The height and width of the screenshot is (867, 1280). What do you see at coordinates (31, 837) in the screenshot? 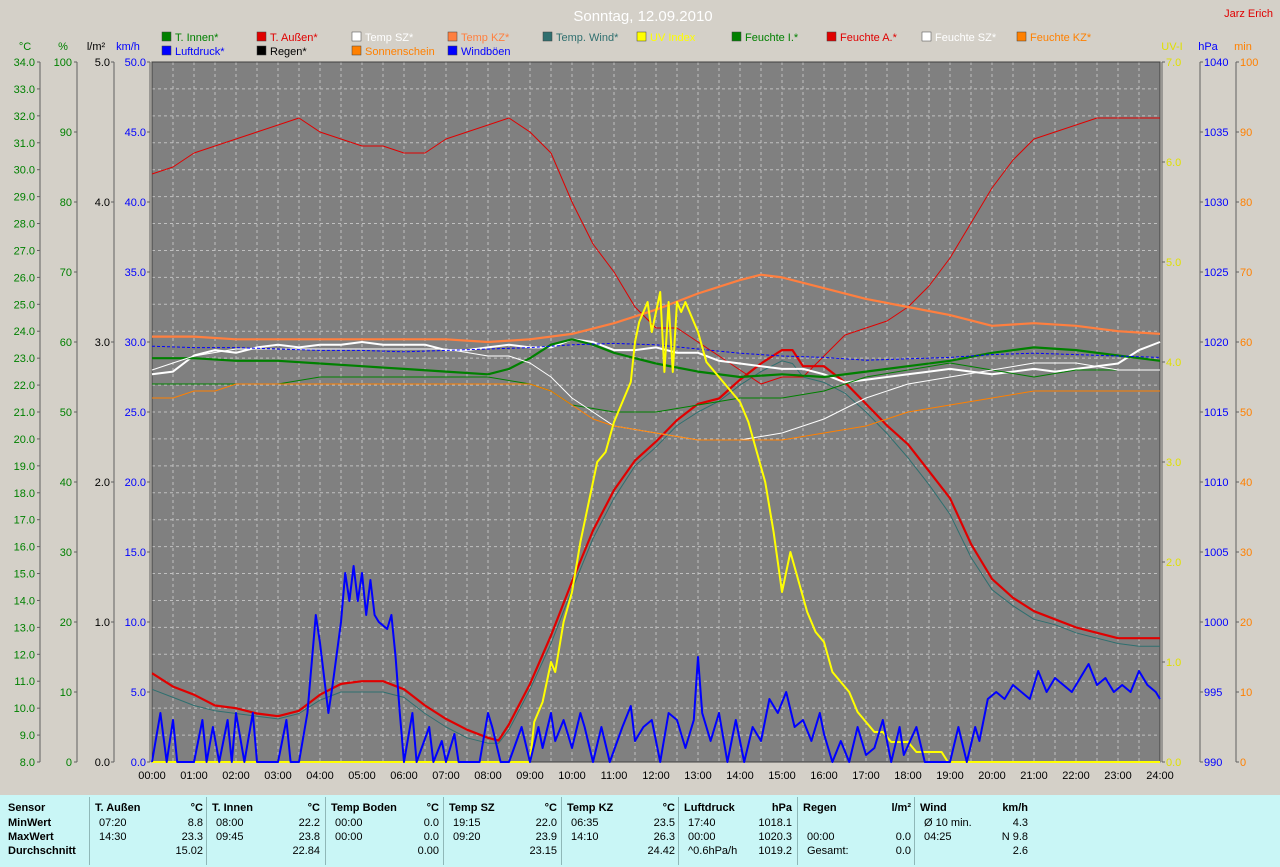
I see `row-label-max: MaxWert` at bounding box center [31, 837].